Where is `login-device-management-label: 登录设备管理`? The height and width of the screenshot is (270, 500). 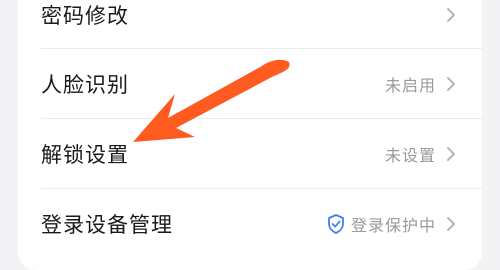
login-device-management-label: 登录设备管理 is located at coordinates (107, 225).